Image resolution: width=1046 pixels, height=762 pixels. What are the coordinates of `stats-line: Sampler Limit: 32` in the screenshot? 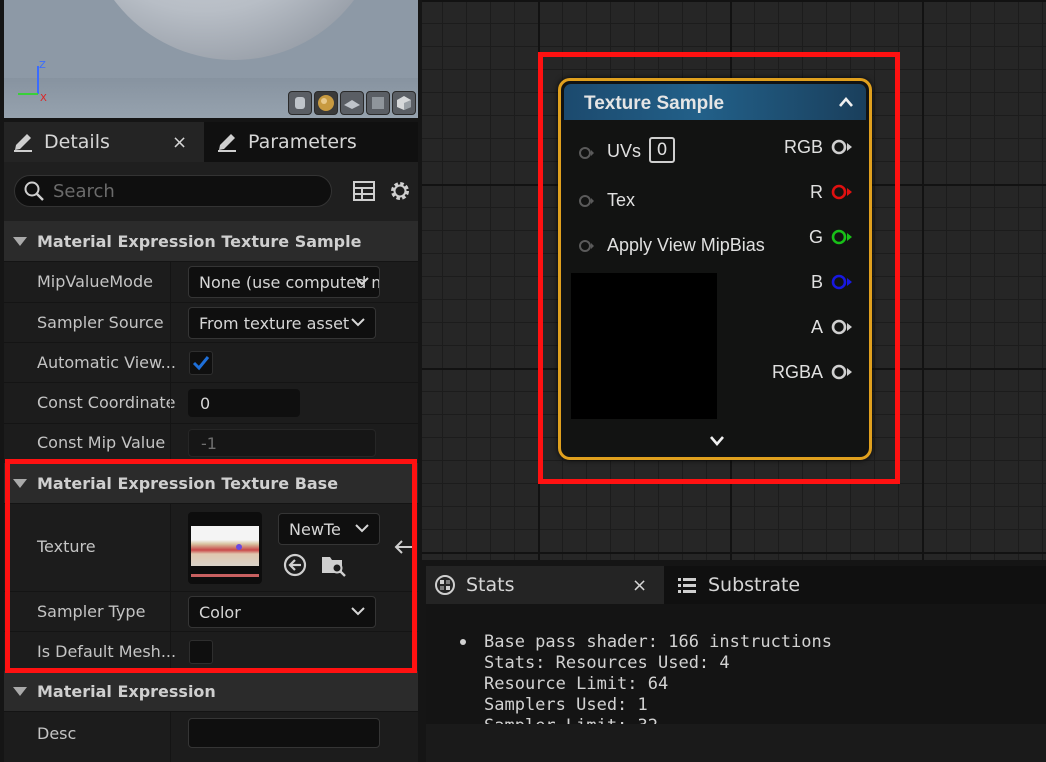 It's located at (571, 720).